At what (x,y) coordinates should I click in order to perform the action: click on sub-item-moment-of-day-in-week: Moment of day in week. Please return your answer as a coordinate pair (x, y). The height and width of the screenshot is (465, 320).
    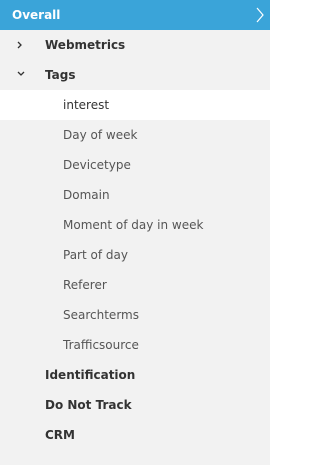
    Looking at the image, I should click on (135, 225).